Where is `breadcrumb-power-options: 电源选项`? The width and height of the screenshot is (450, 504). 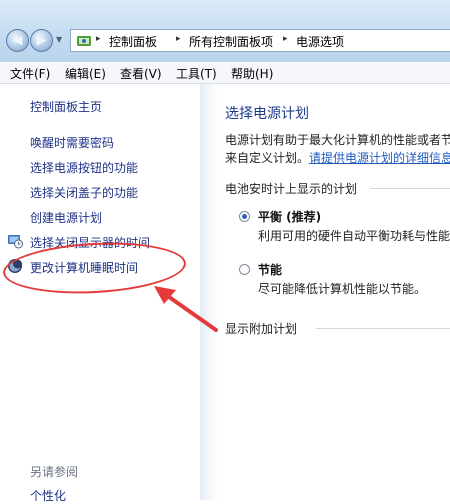 breadcrumb-power-options: 电源选项 is located at coordinates (320, 41).